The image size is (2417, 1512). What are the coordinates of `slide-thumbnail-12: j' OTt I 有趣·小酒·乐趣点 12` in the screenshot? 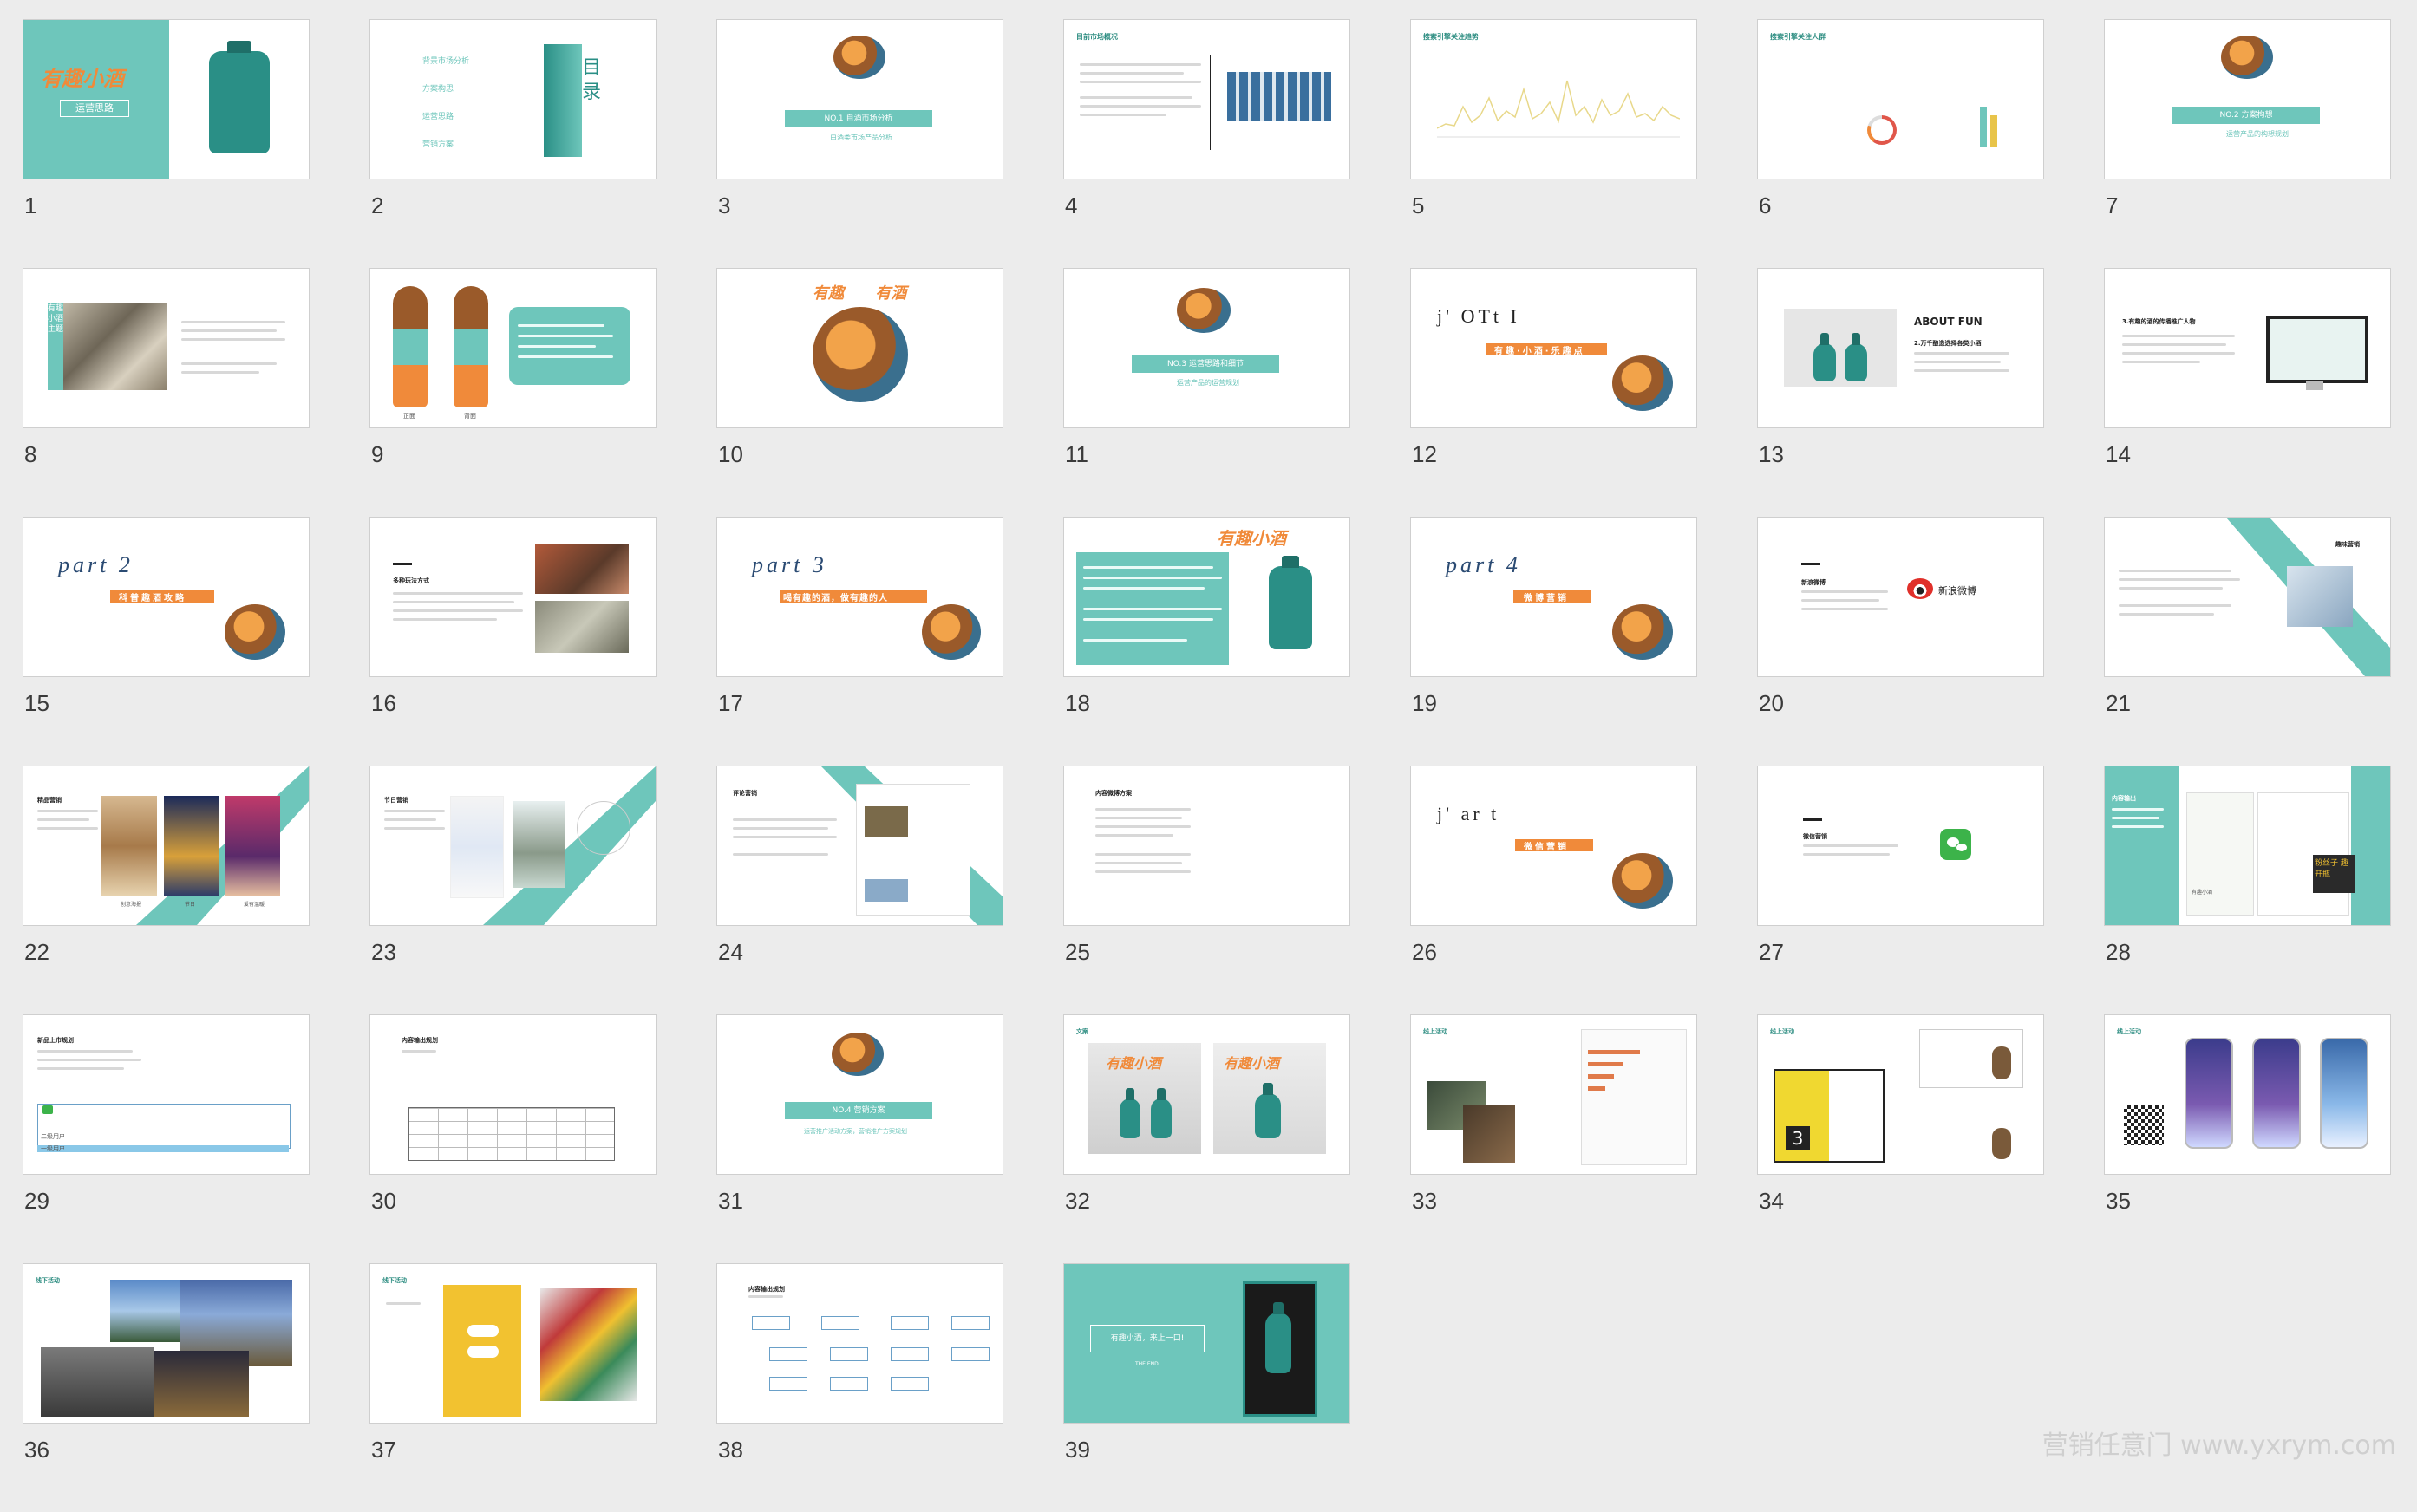 It's located at (1554, 393).